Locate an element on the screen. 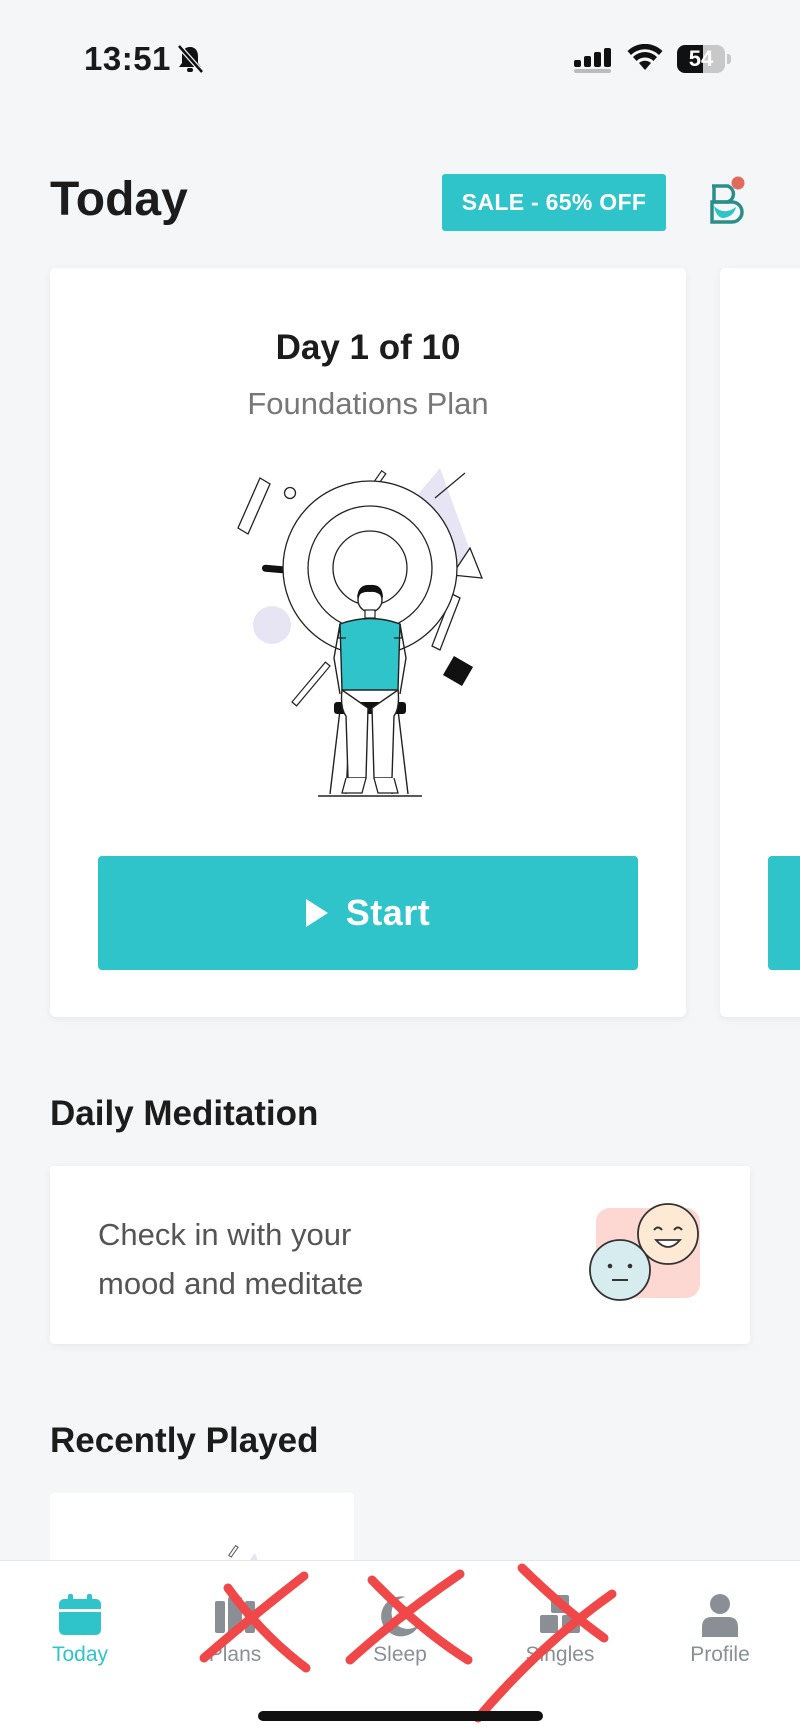 The width and height of the screenshot is (800, 1735). tab-label: Plans is located at coordinates (235, 1654).